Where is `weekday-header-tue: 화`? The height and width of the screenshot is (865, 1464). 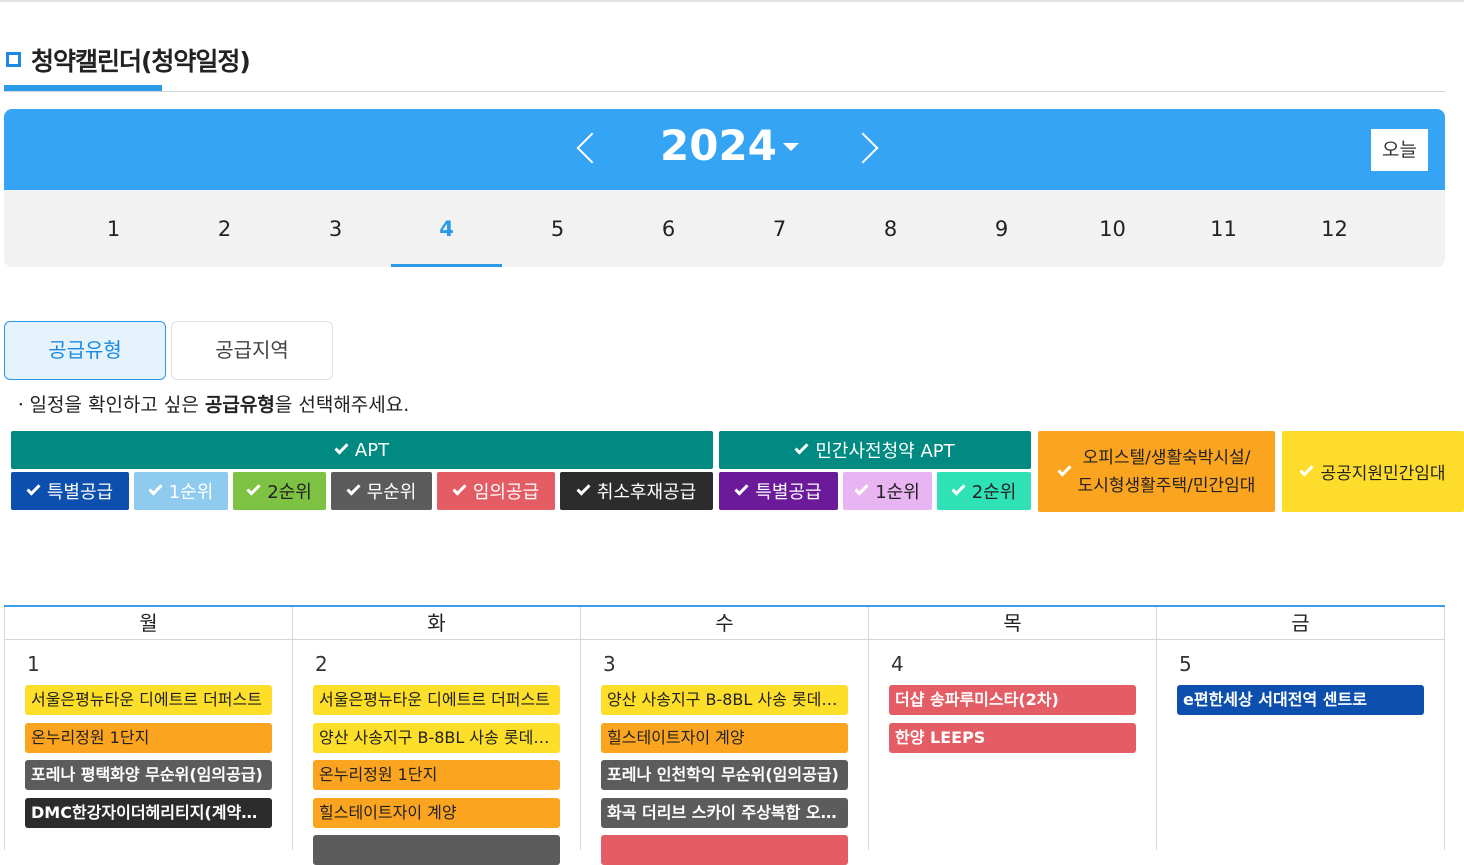 weekday-header-tue: 화 is located at coordinates (437, 623).